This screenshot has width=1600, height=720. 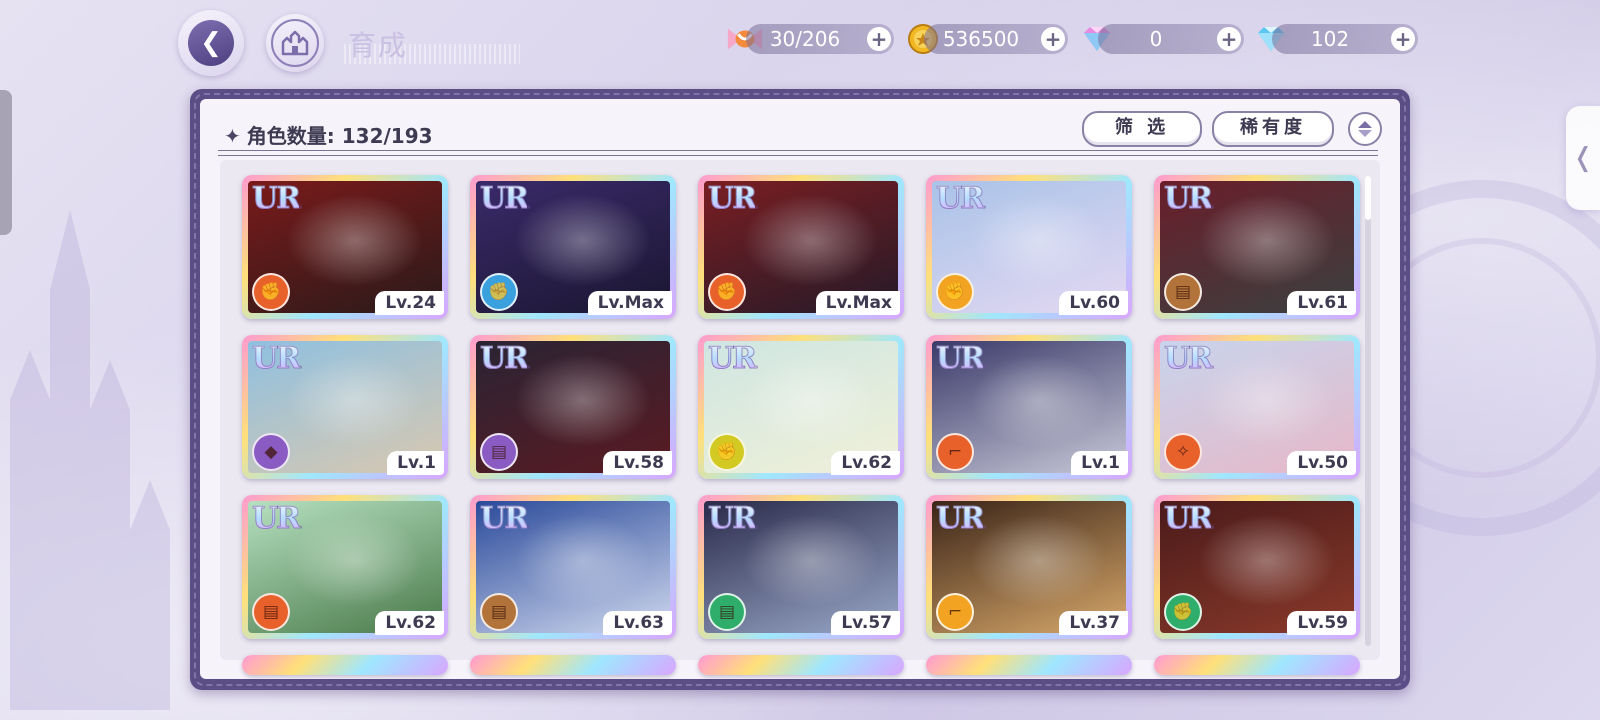 I want to click on stamina-counter: 30/206 +, so click(x=820, y=39).